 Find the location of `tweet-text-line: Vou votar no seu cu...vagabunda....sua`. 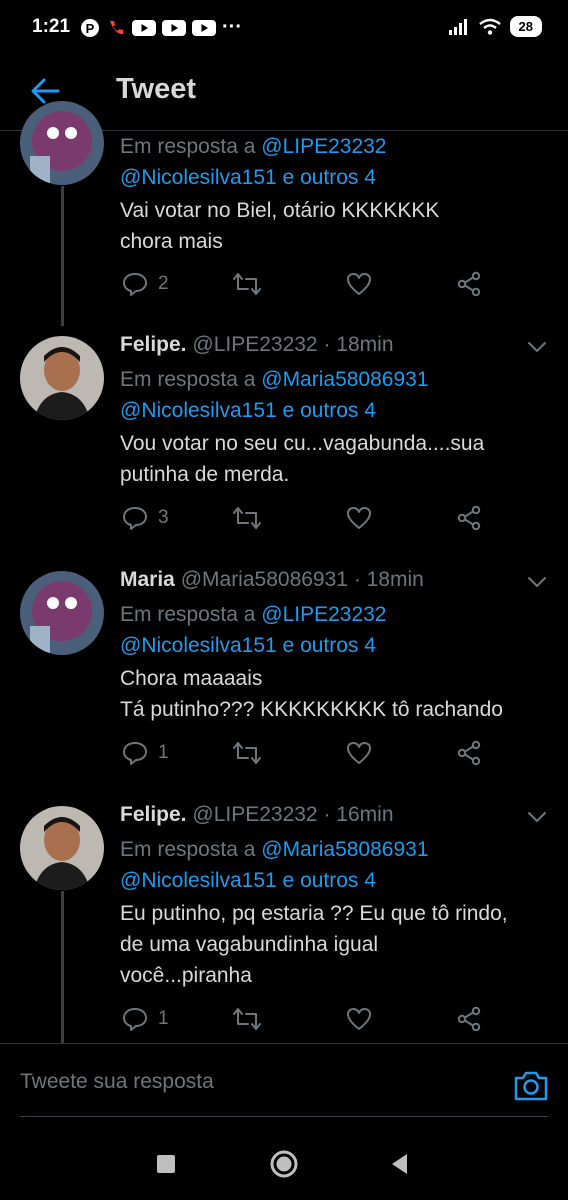

tweet-text-line: Vou votar no seu cu...vagabunda....sua is located at coordinates (302, 443).